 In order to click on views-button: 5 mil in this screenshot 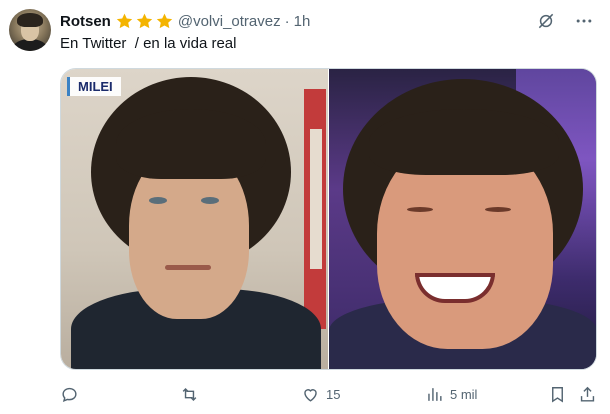, I will do `click(451, 394)`.